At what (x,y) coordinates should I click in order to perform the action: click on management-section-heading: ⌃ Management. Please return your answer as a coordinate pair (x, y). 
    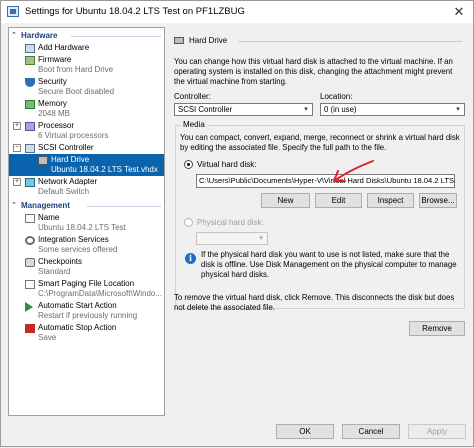
    Looking at the image, I should click on (86, 206).